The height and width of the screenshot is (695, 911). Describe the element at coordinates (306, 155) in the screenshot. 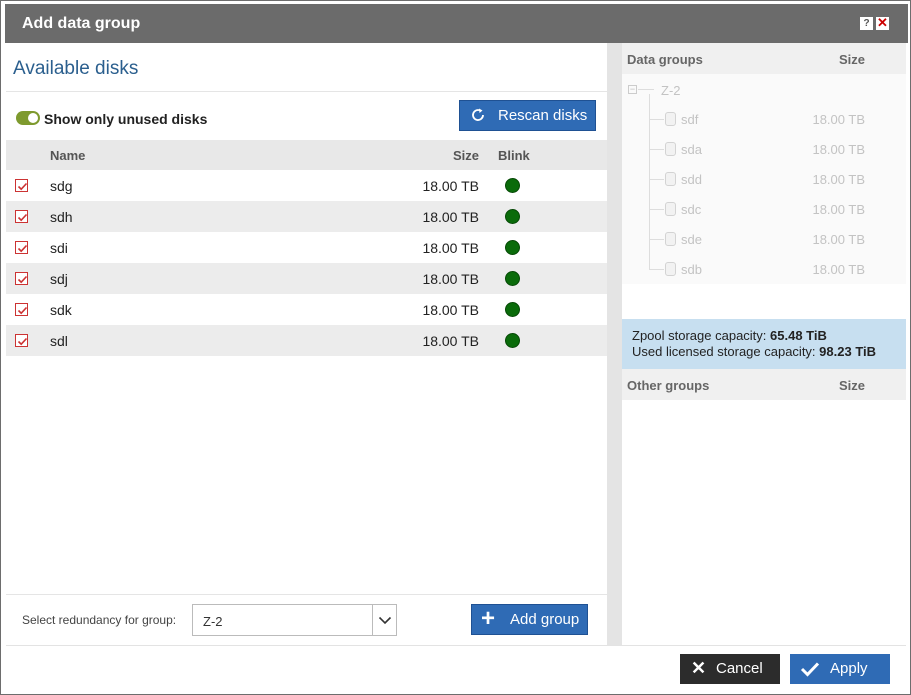

I see `disks-table-header: Name Size Blink` at that location.